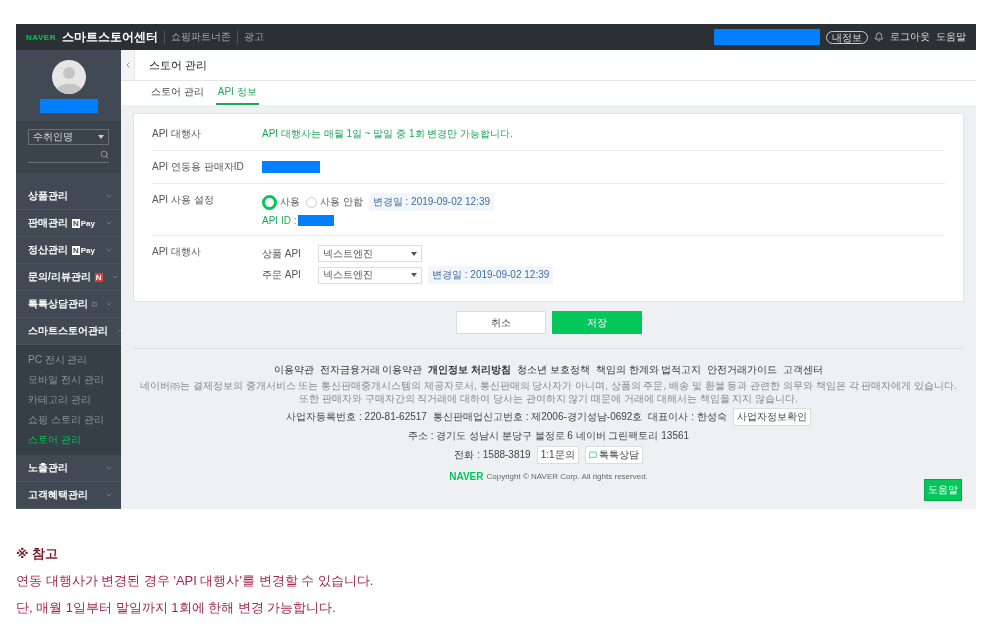 This screenshot has height=642, width=1001. I want to click on disclaimer-text: 네이버㈜는 결제정보의 중개서비스 또는 통신판매중개시스템의 제공자로서, 통신판매의 당사자가 아니며, 상품의 주문, 배송 및 환불 등과 관련한 의무와 책임은 각 판매자에게 있습니다. 또한 판매자와 구매자간의 직거래에 대하여 당사는 관여하지 않기 때문에 거래에 대해서는 책임을 지지 않습니다., so click(548, 392).